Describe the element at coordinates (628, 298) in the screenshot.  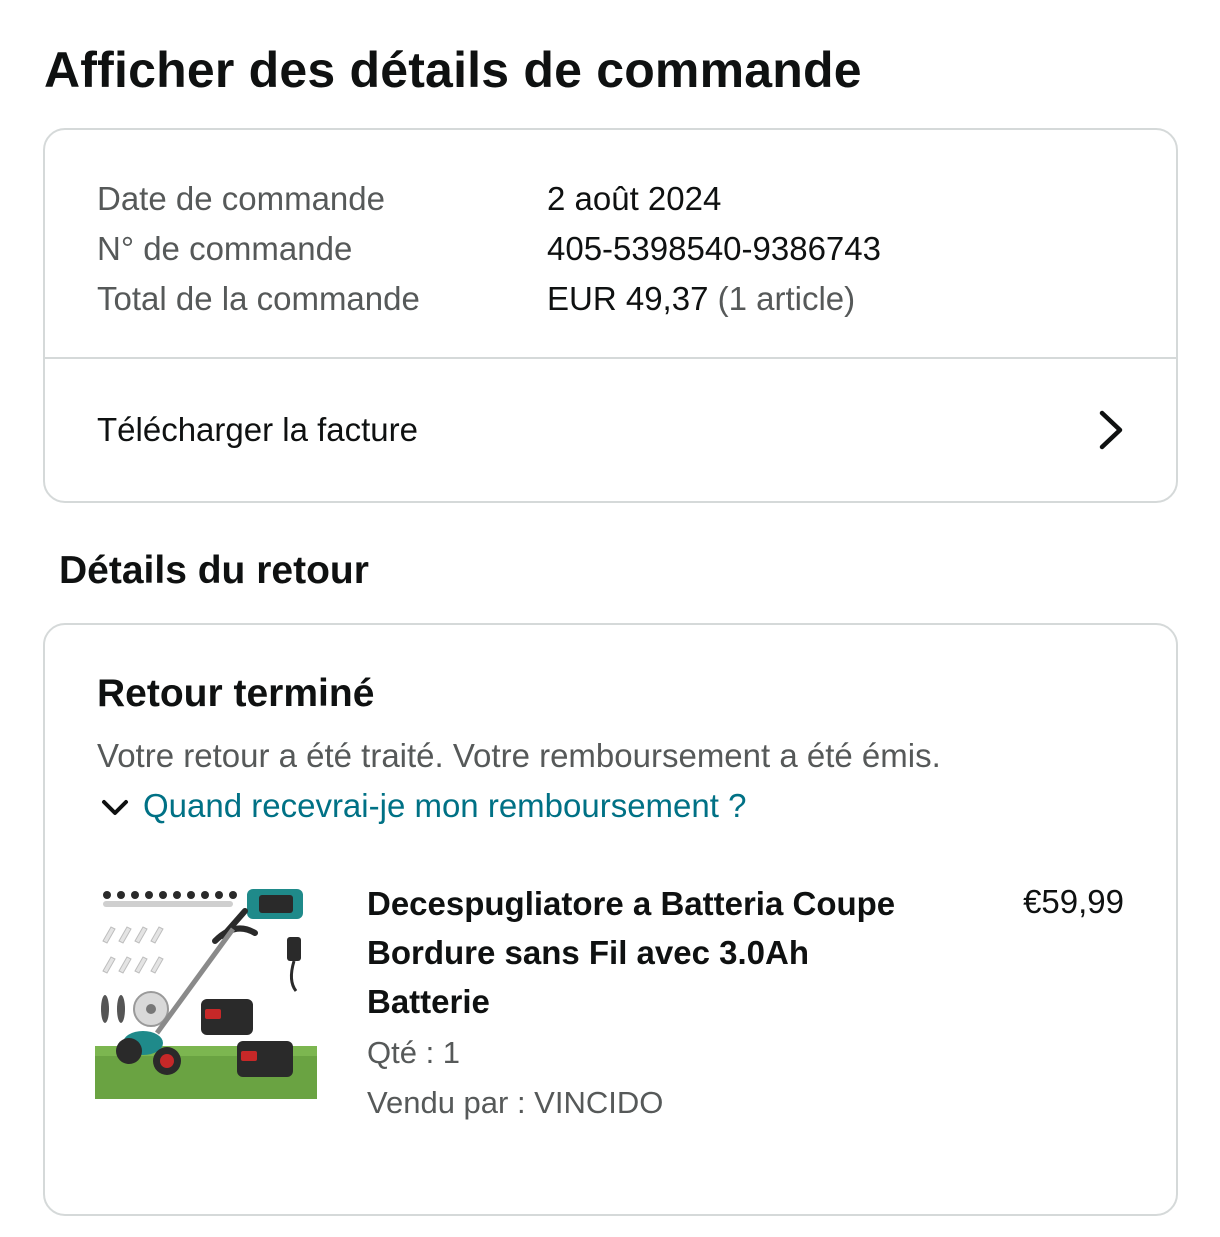
I see `order-total-amount: EUR 49,37` at that location.